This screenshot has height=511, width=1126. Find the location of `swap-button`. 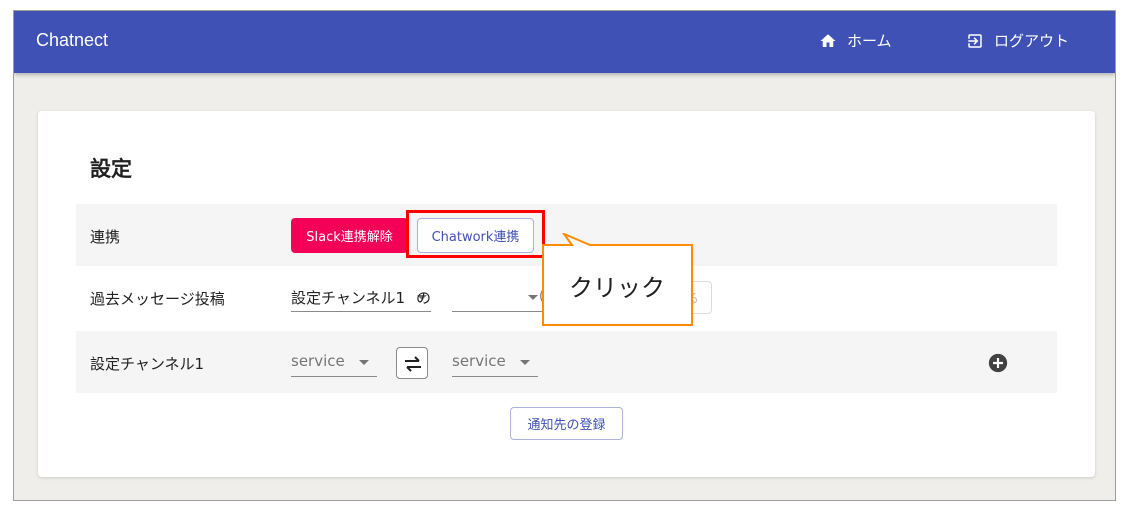

swap-button is located at coordinates (412, 363).